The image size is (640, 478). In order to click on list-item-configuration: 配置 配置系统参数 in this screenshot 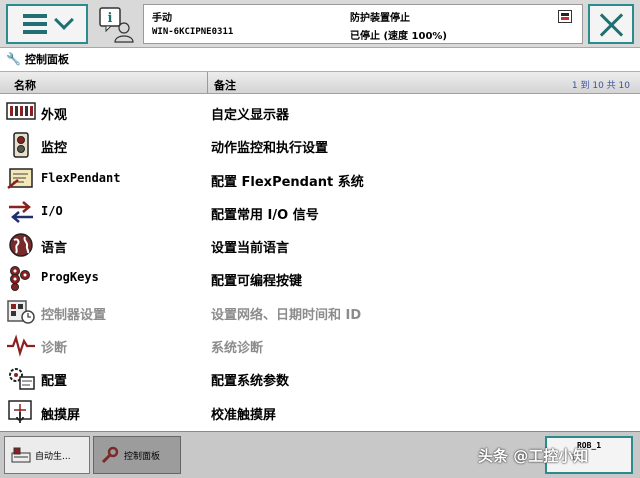, I will do `click(320, 377)`.